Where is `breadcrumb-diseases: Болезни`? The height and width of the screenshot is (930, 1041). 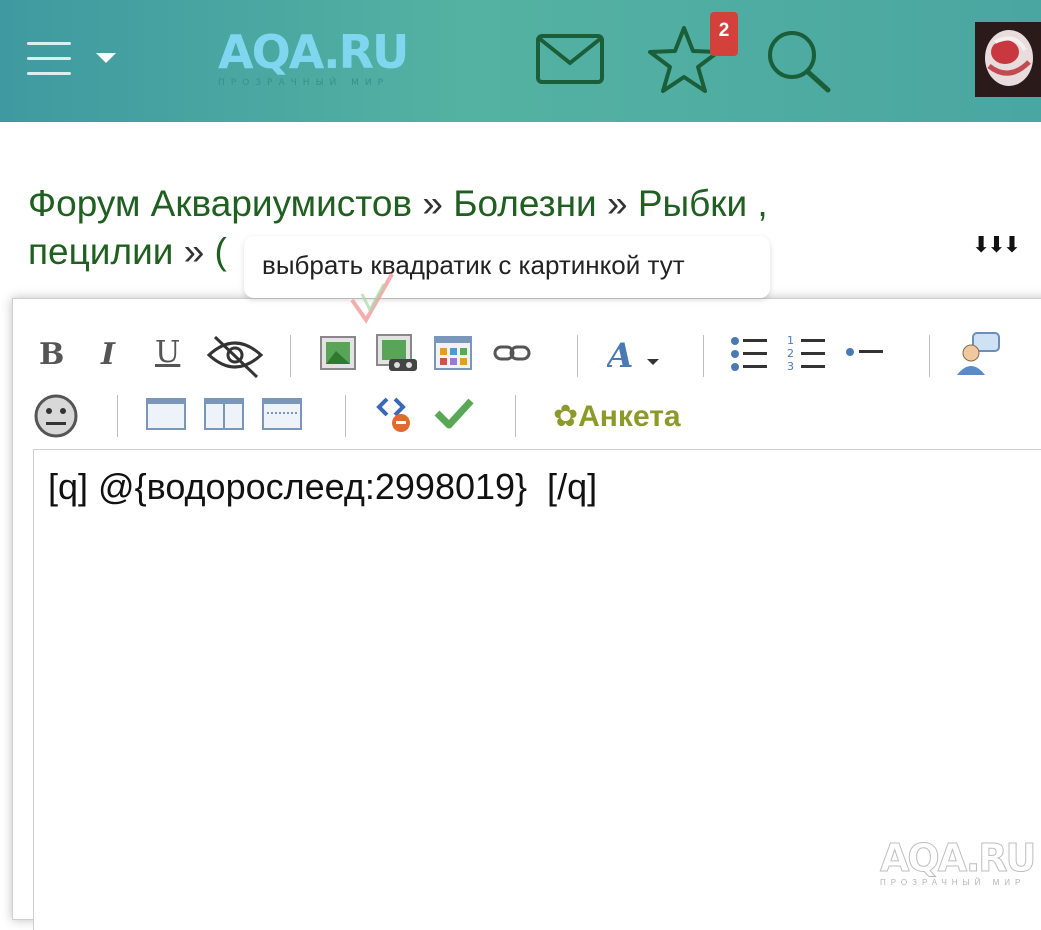
breadcrumb-diseases: Болезни is located at coordinates (524, 203).